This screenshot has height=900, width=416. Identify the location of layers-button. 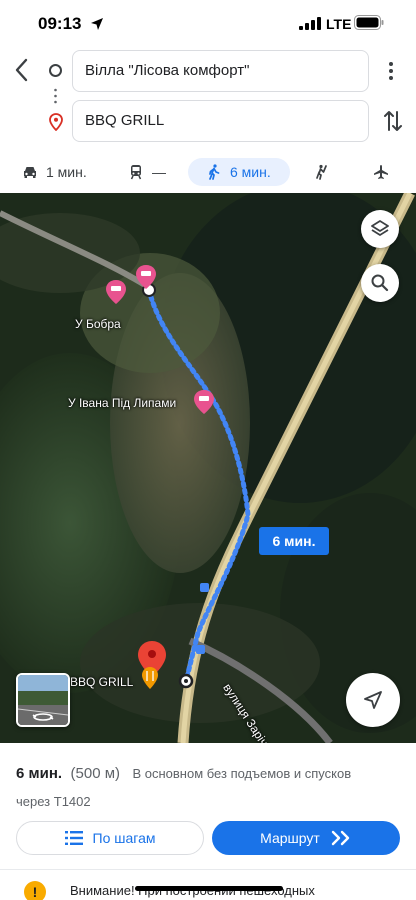
(380, 229).